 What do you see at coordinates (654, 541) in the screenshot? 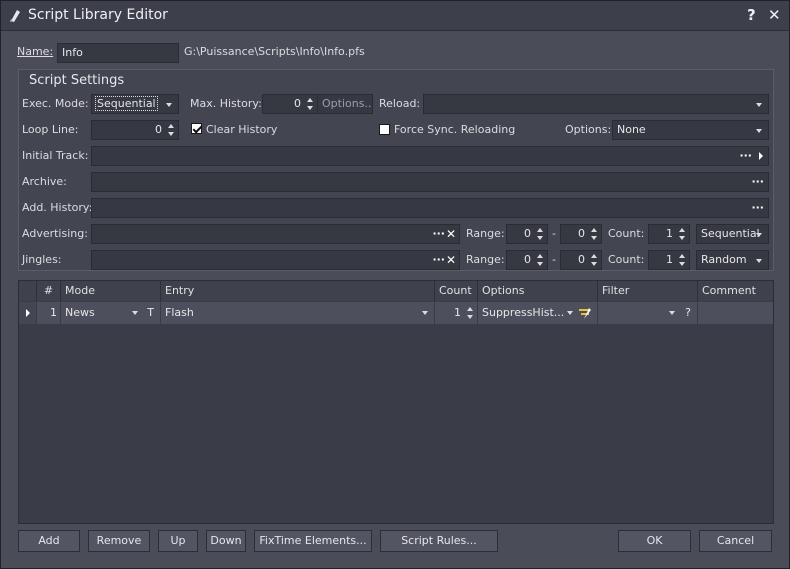
I see `ok-button: OK` at bounding box center [654, 541].